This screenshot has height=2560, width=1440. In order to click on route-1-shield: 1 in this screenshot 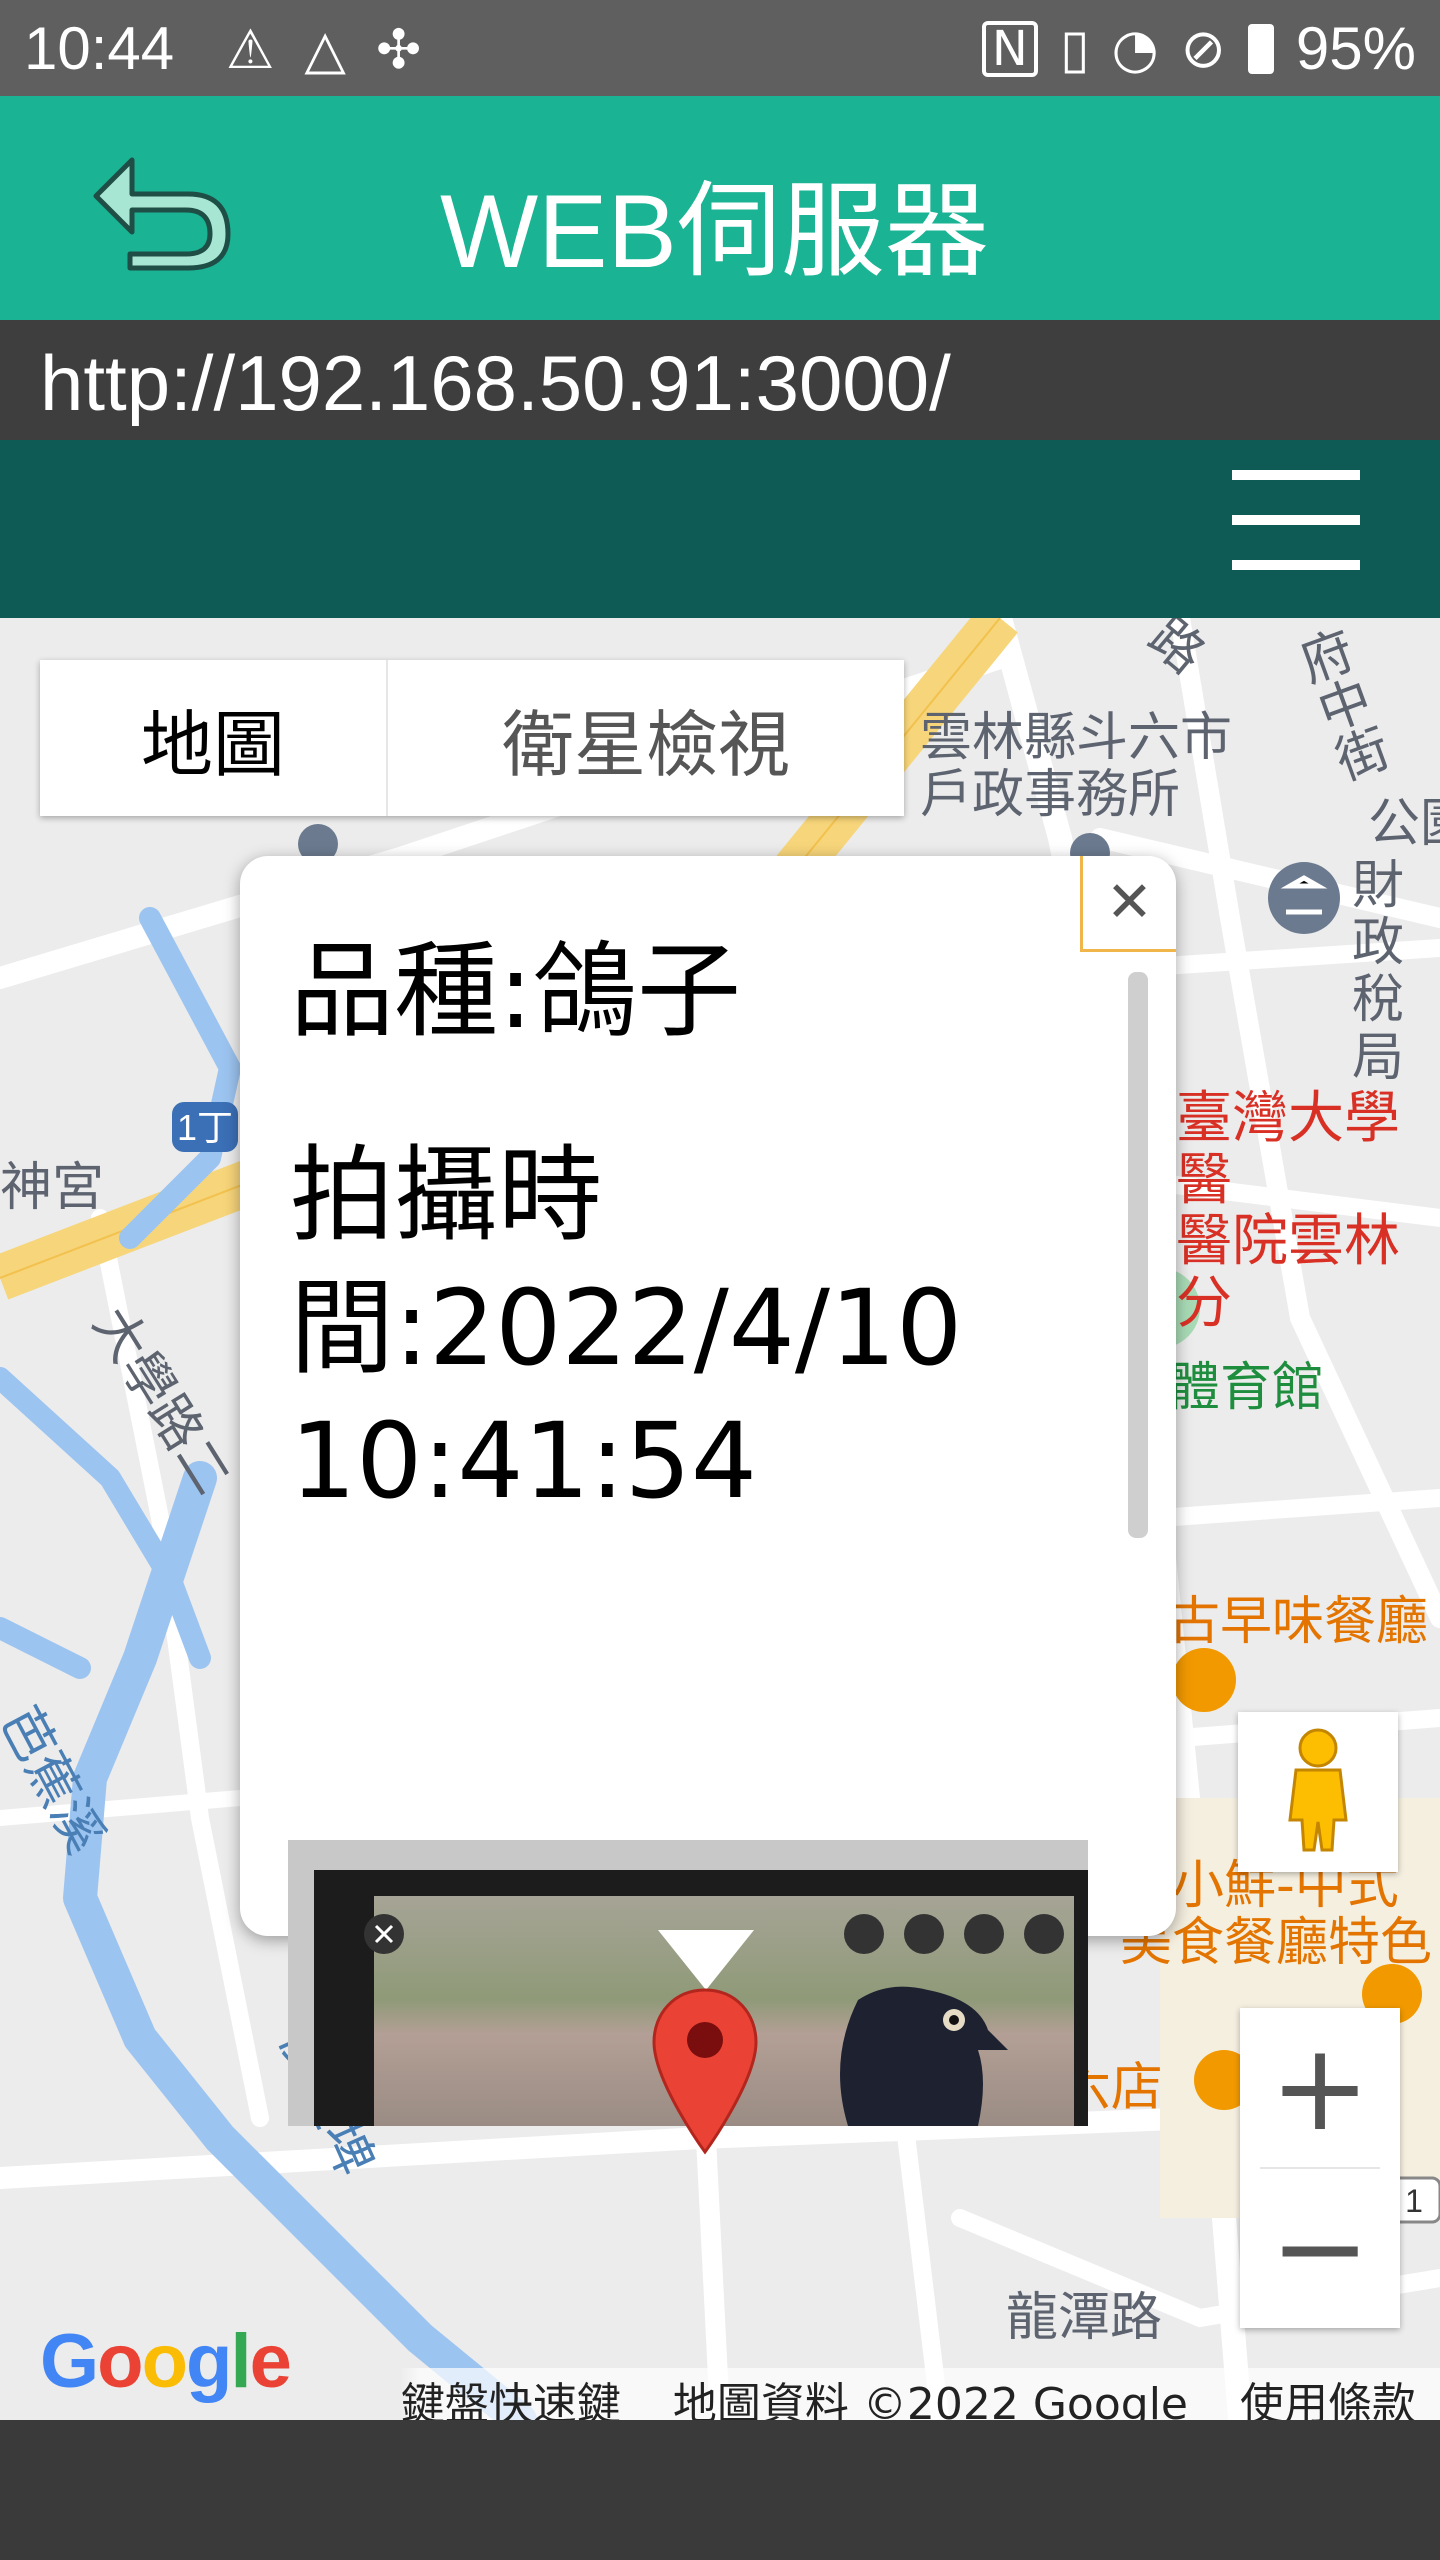, I will do `click(1414, 2201)`.